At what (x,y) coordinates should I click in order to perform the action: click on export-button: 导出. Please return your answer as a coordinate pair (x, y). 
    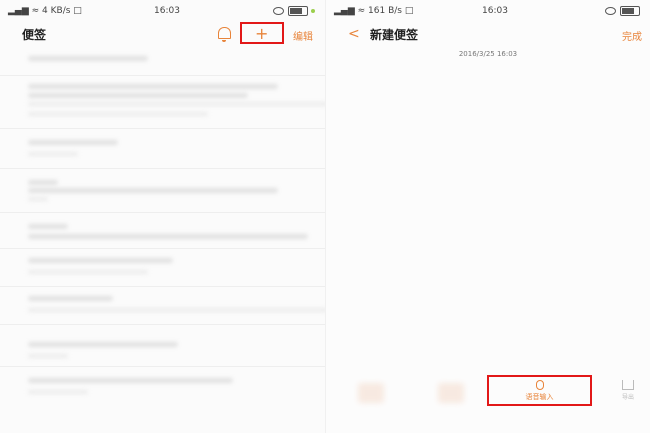
    Looking at the image, I should click on (628, 390).